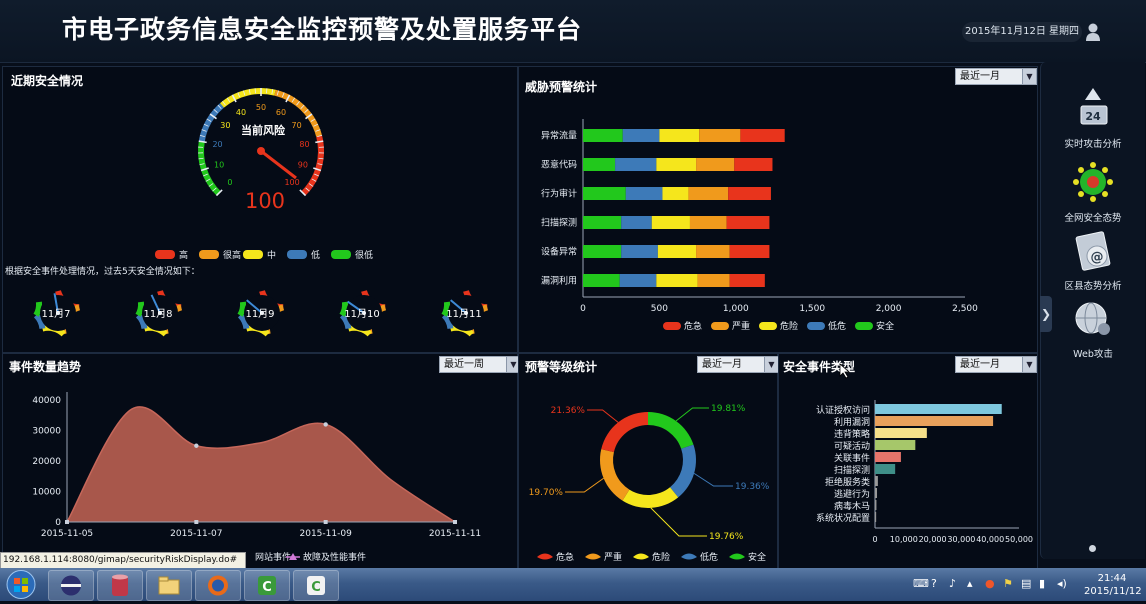  What do you see at coordinates (46, 401) in the screenshot?
I see `y-tick-label: 40000` at bounding box center [46, 401].